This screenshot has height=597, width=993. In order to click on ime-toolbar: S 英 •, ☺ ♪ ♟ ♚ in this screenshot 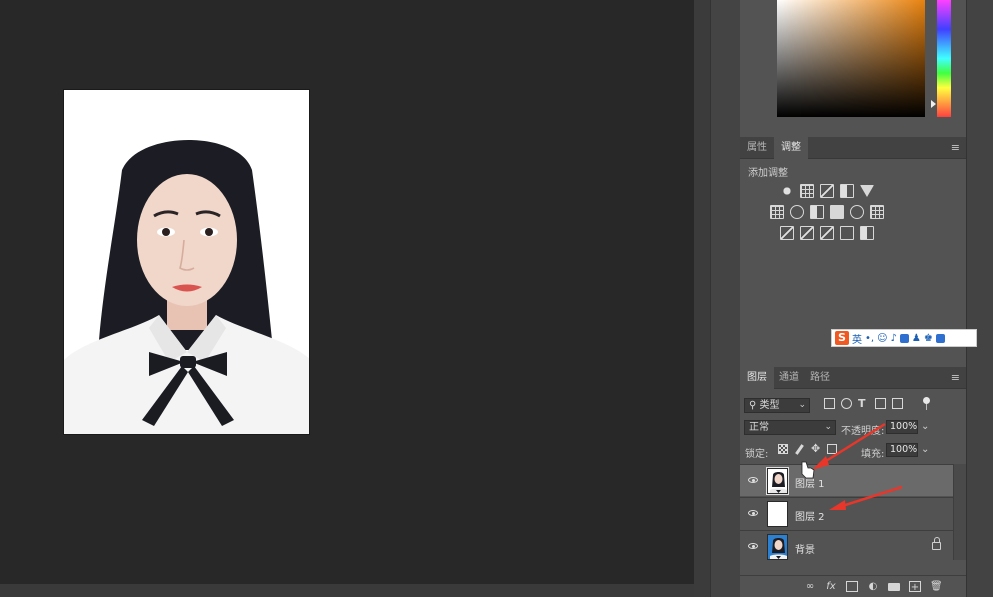, I will do `click(904, 338)`.